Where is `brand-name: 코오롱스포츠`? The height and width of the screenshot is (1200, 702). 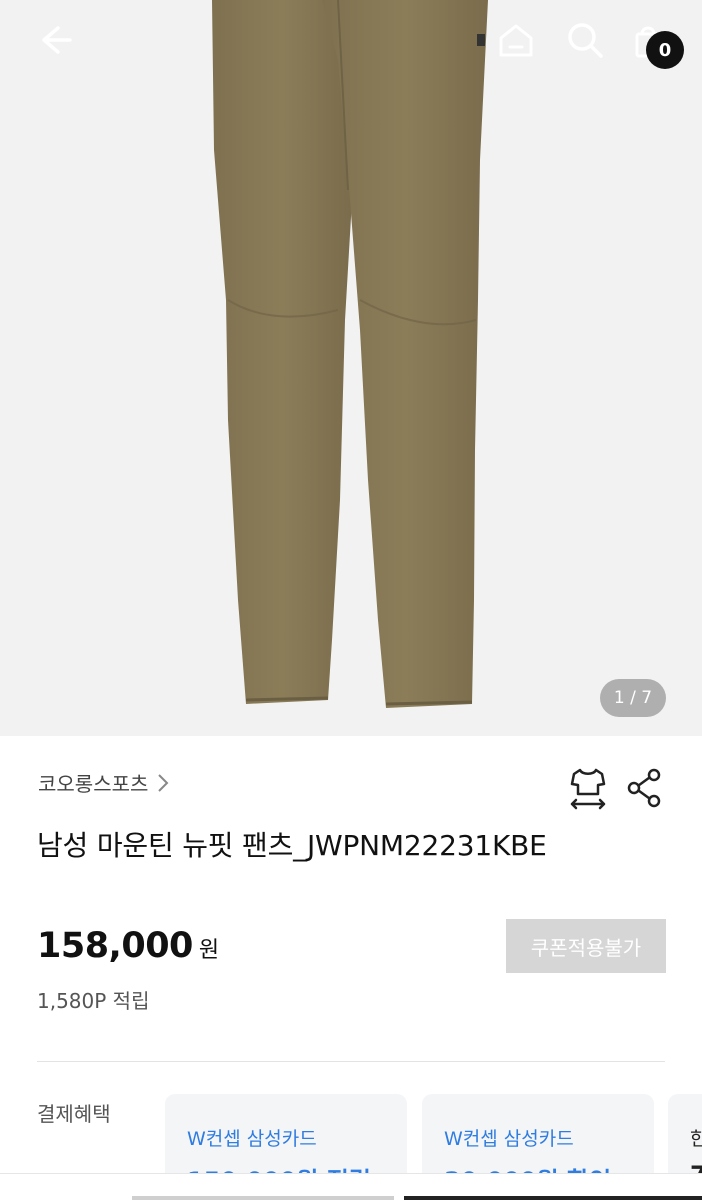 brand-name: 코오롱스포츠 is located at coordinates (93, 784).